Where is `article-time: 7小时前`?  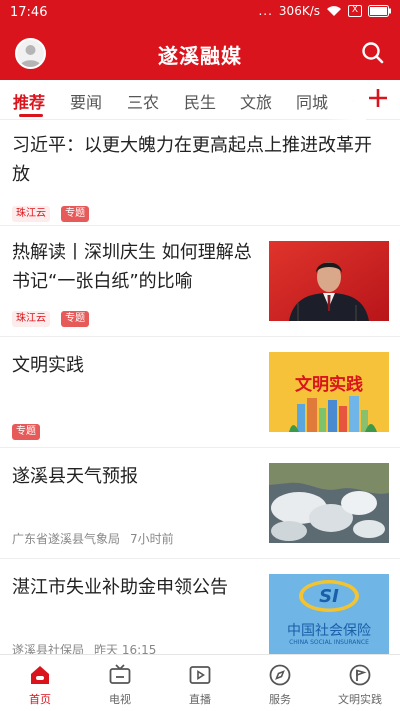
article-time: 7小时前 is located at coordinates (152, 539).